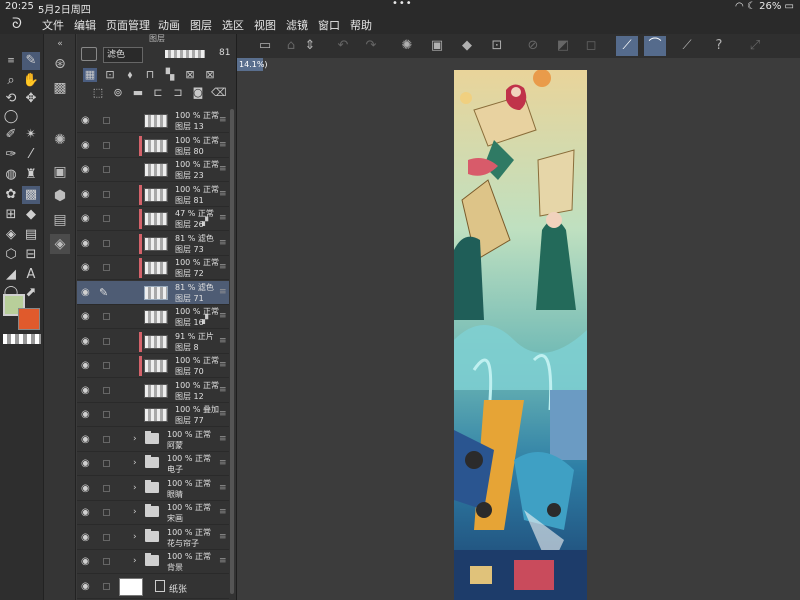  I want to click on snap-curve-icon: ⌒, so click(655, 46).